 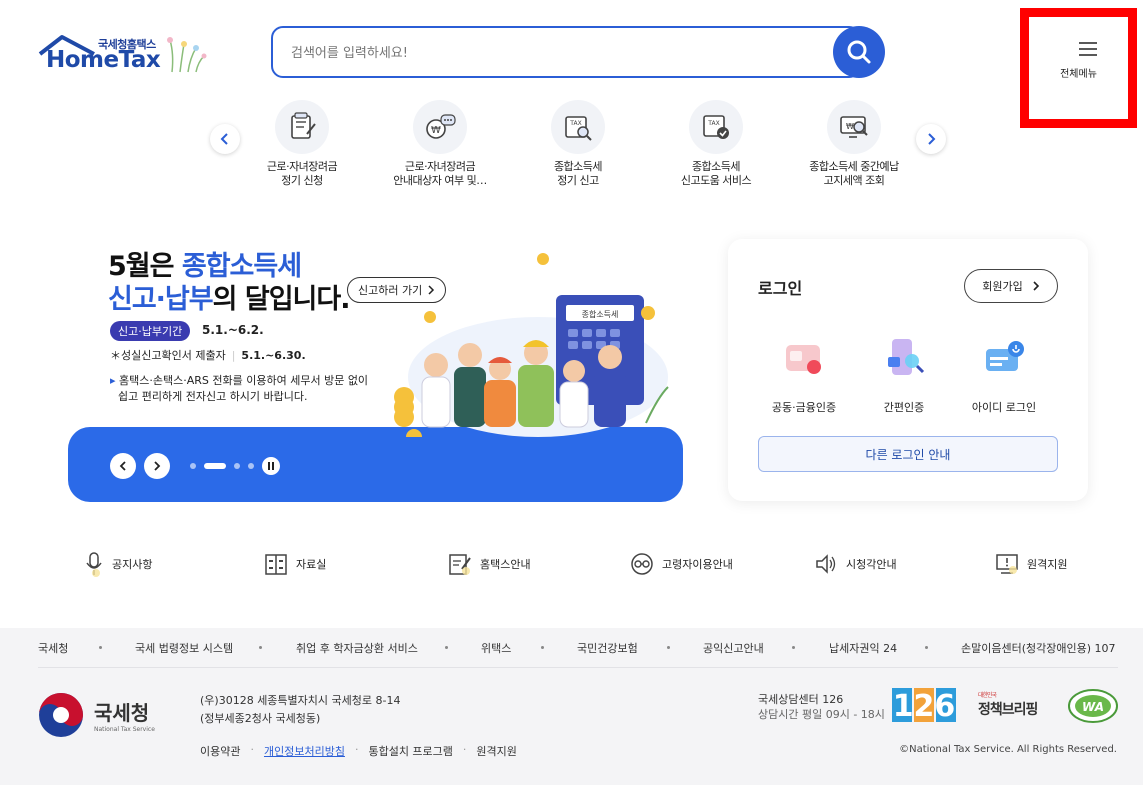 What do you see at coordinates (460, 564) in the screenshot?
I see `notepad-icon` at bounding box center [460, 564].